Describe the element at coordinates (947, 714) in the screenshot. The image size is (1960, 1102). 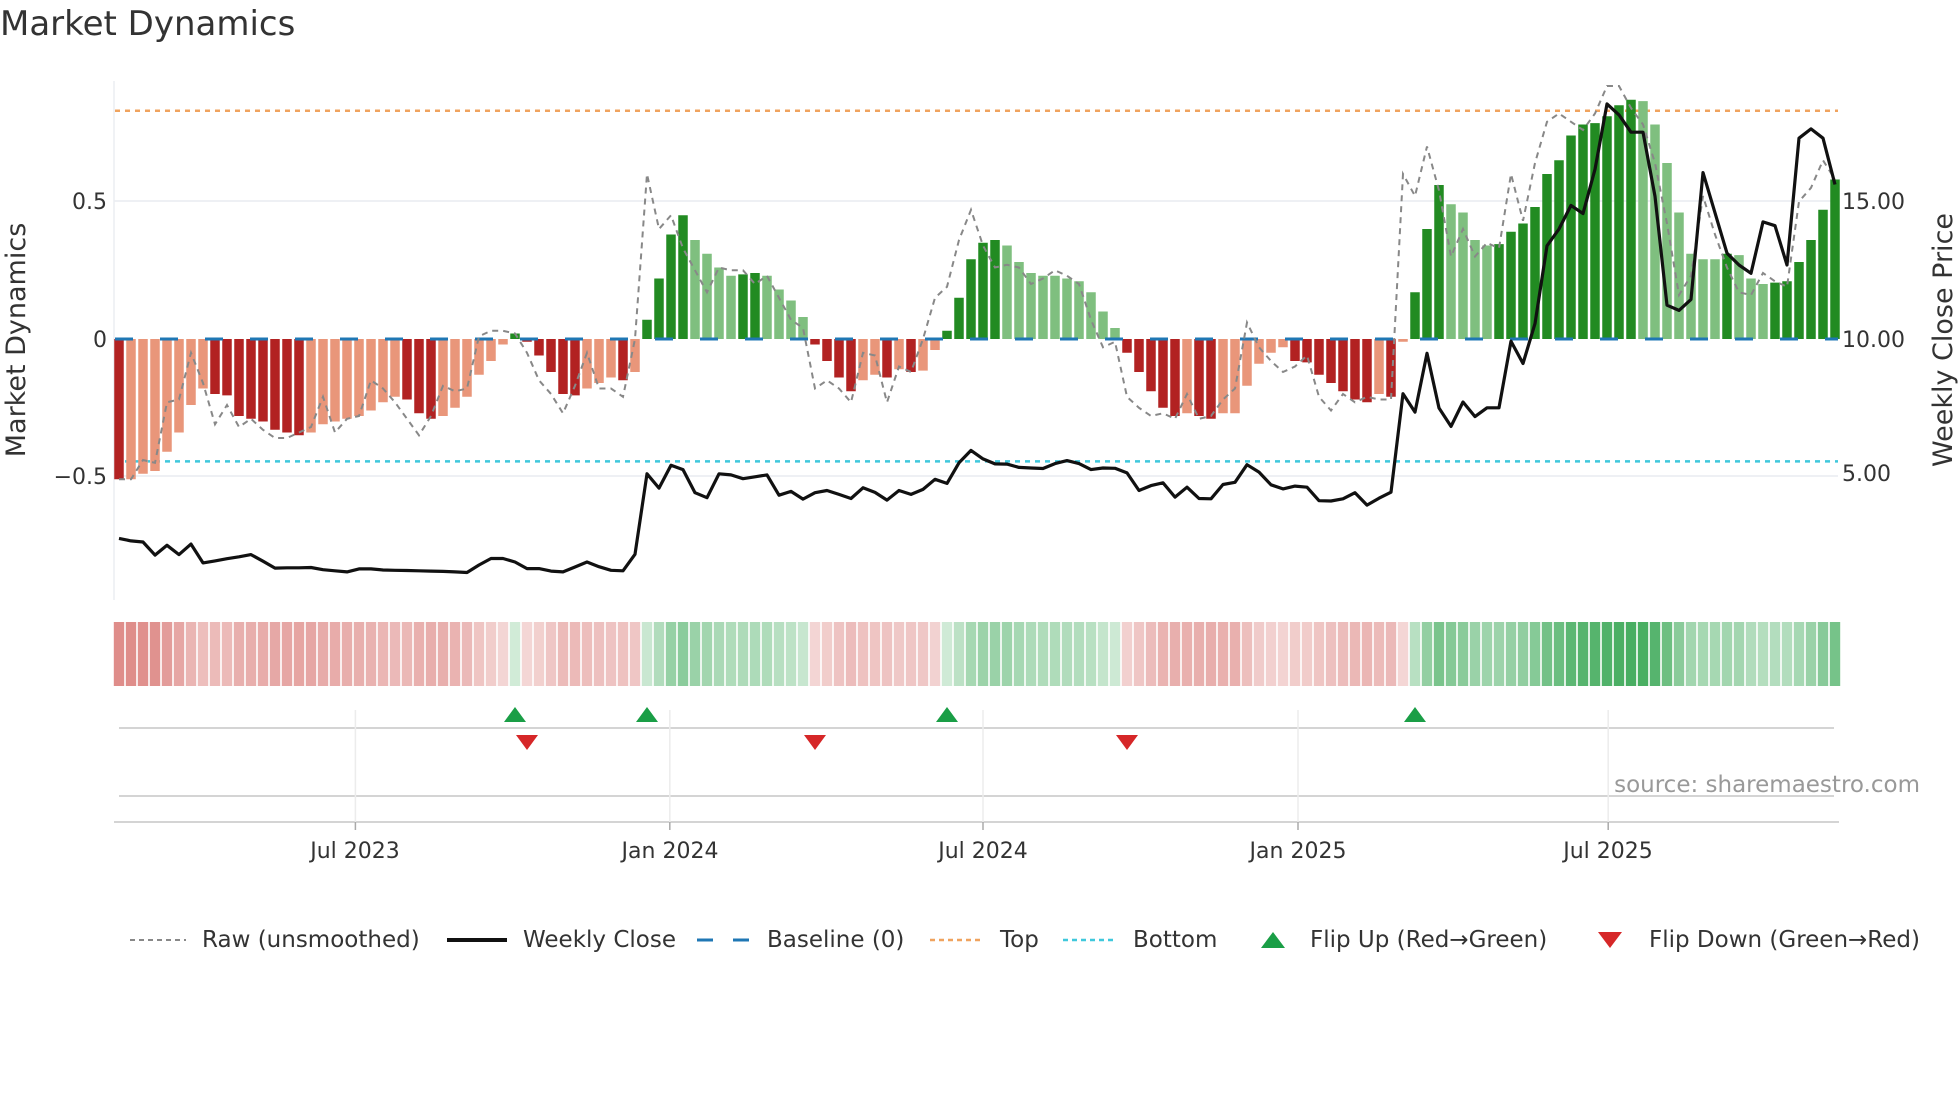
I see `flip-up-marker` at that location.